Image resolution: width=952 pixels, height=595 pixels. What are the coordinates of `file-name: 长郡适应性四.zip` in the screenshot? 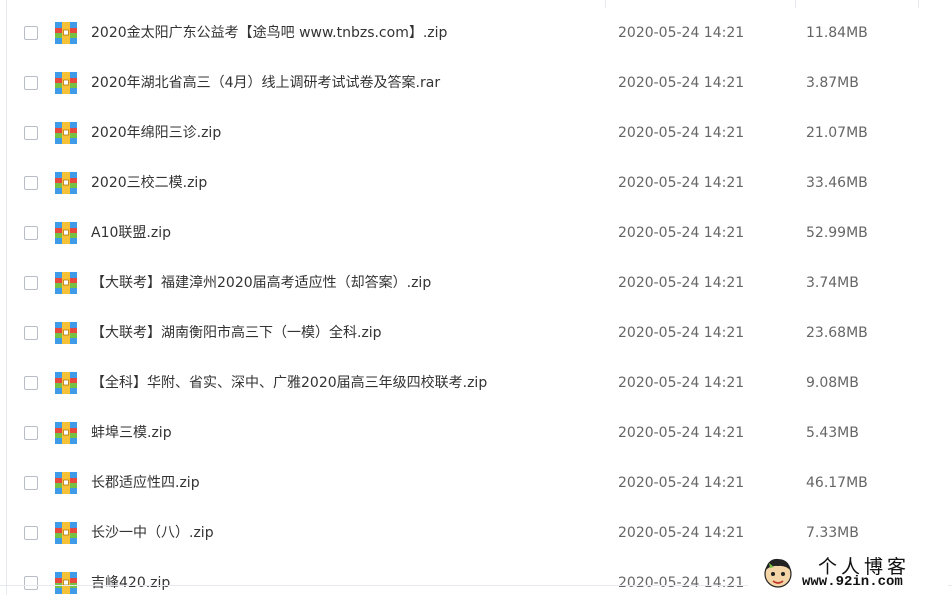 It's located at (145, 483).